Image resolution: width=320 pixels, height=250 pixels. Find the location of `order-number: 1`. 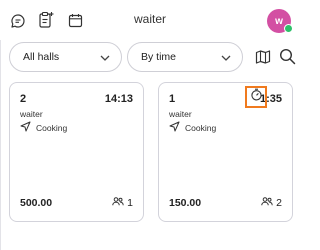

order-number: 1 is located at coordinates (172, 99).